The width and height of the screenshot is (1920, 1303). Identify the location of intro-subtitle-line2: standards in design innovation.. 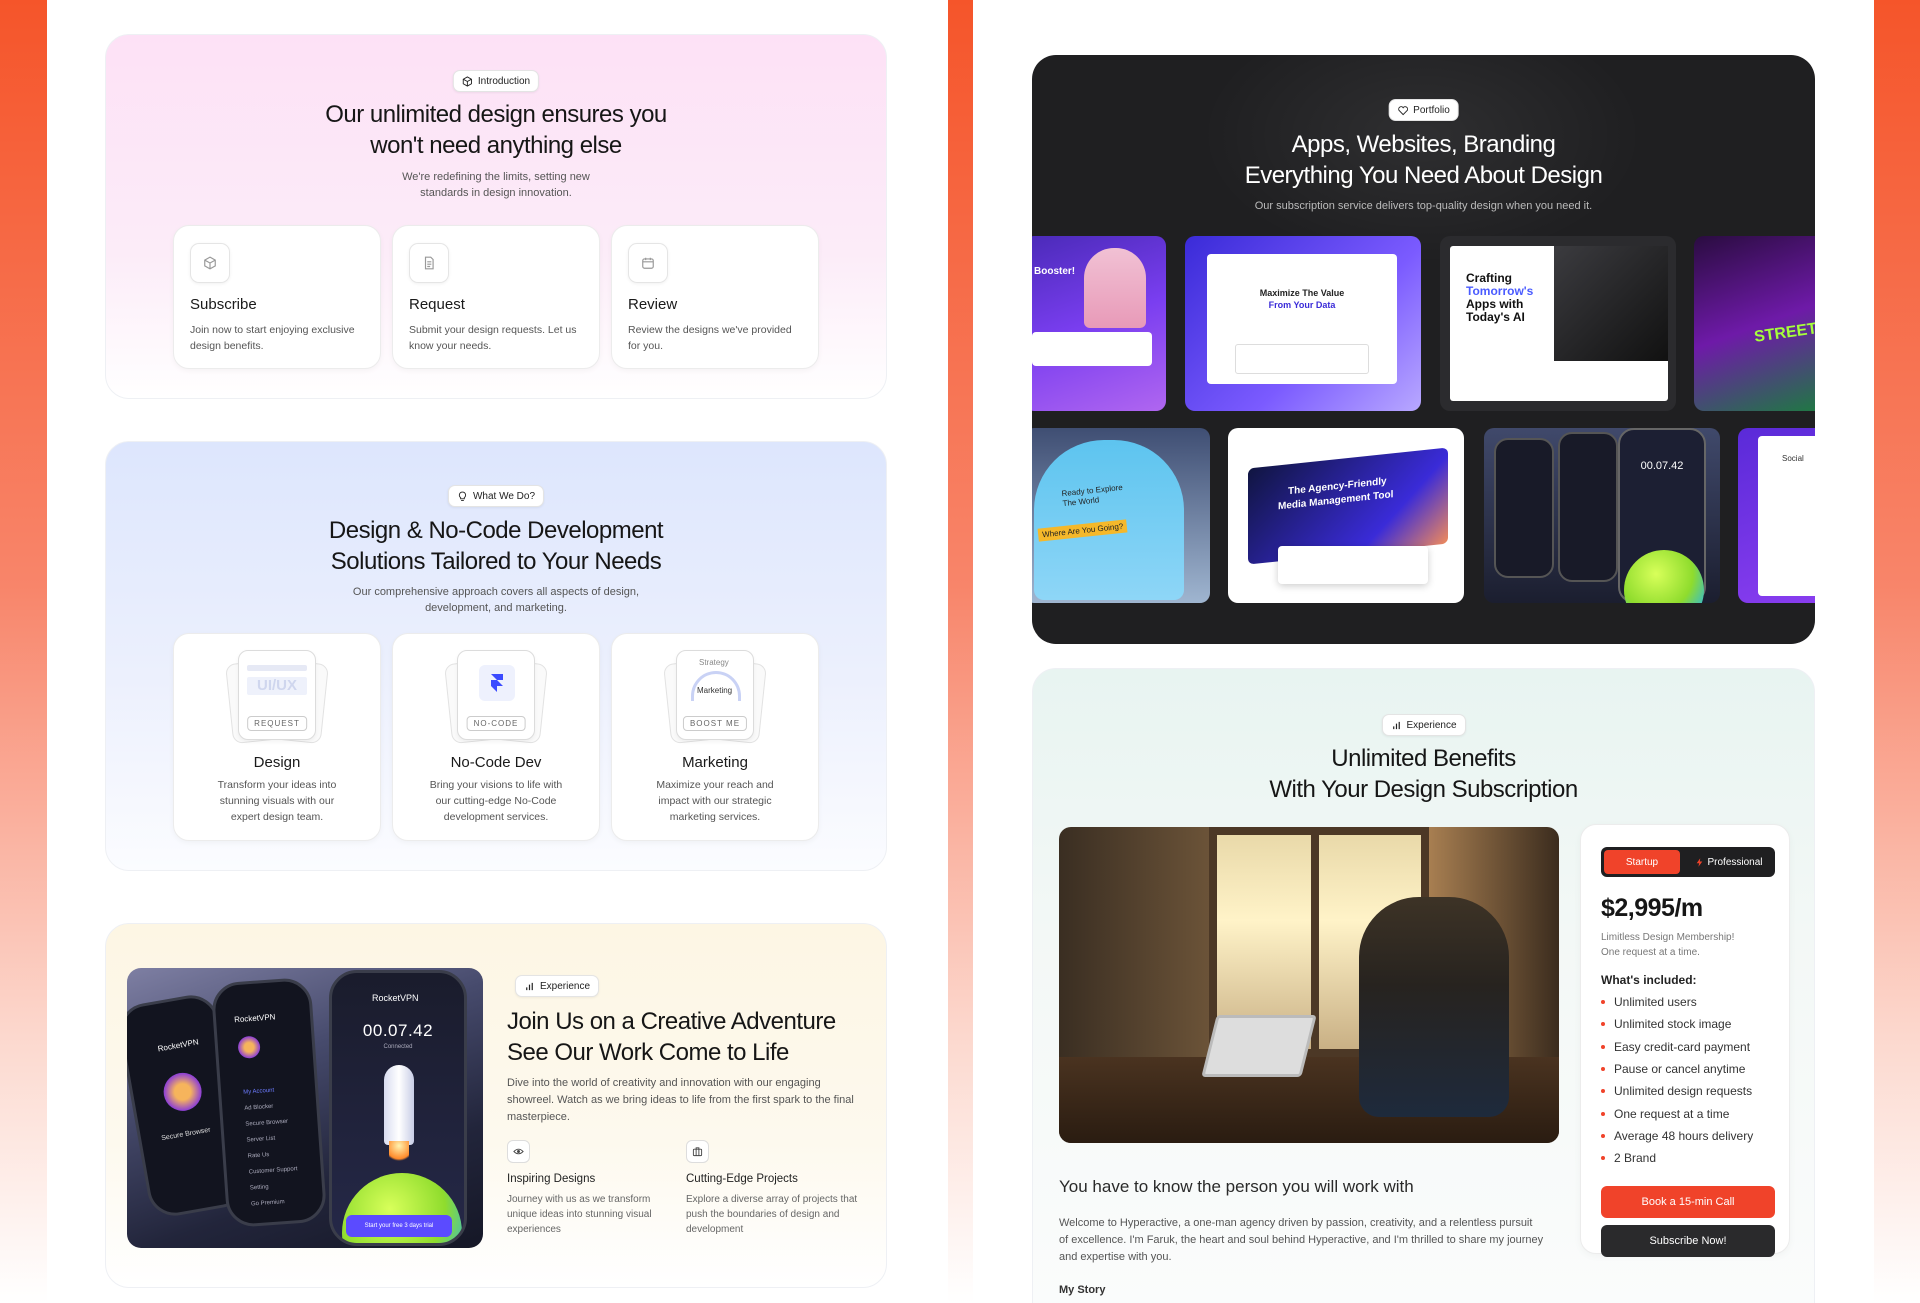
(496, 193).